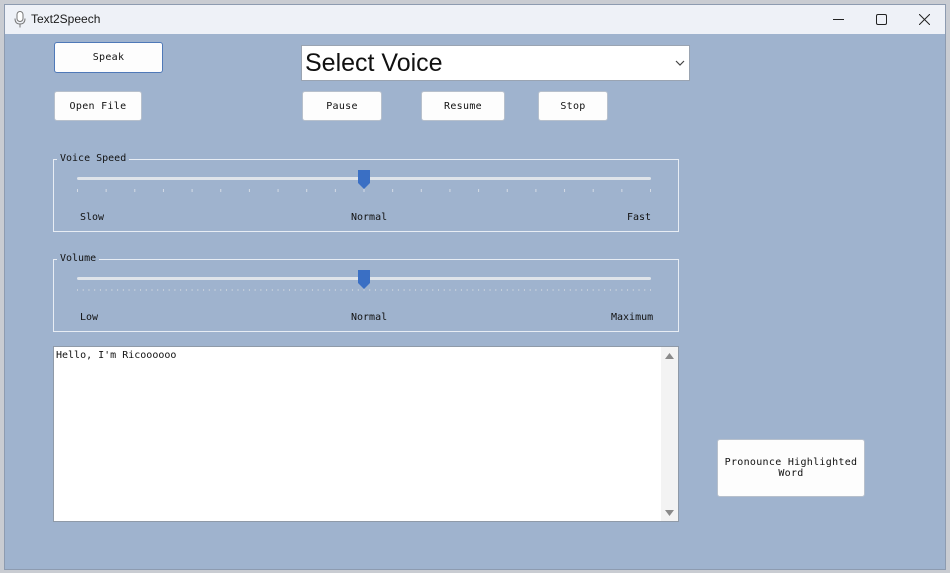  Describe the element at coordinates (78, 259) in the screenshot. I see `volume-legend: Volume` at that location.